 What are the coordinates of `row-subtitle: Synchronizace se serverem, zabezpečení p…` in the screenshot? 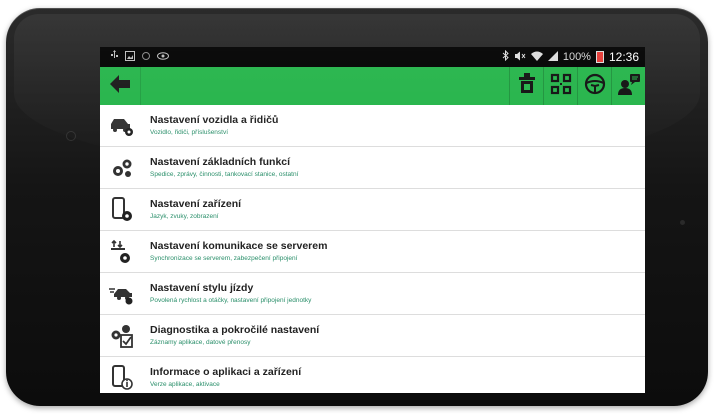 It's located at (224, 258).